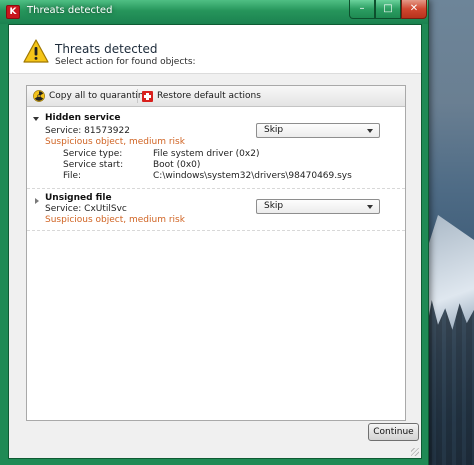 The image size is (474, 465). What do you see at coordinates (86, 209) in the screenshot?
I see `threat-service: Service: CxUtilSvc` at bounding box center [86, 209].